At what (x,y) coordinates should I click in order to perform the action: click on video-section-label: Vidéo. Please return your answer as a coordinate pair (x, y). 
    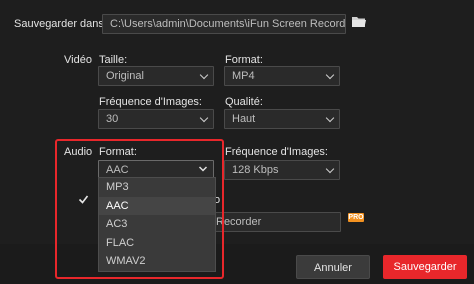
    Looking at the image, I should click on (78, 60).